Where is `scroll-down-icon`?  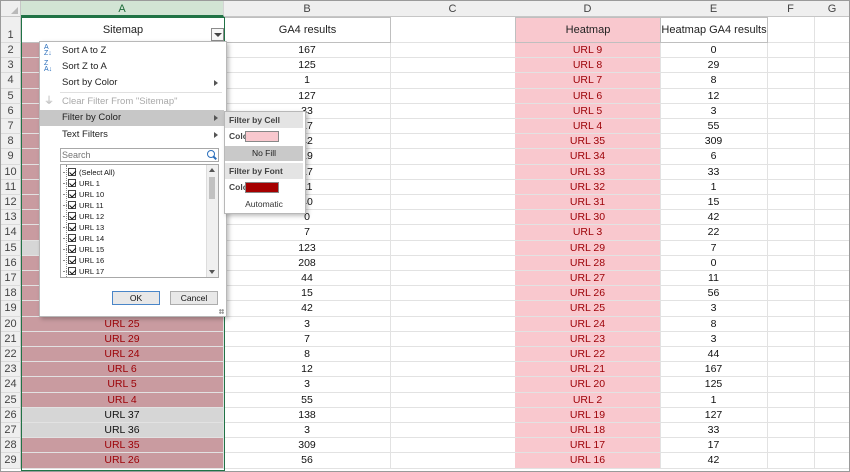 scroll-down-icon is located at coordinates (212, 272).